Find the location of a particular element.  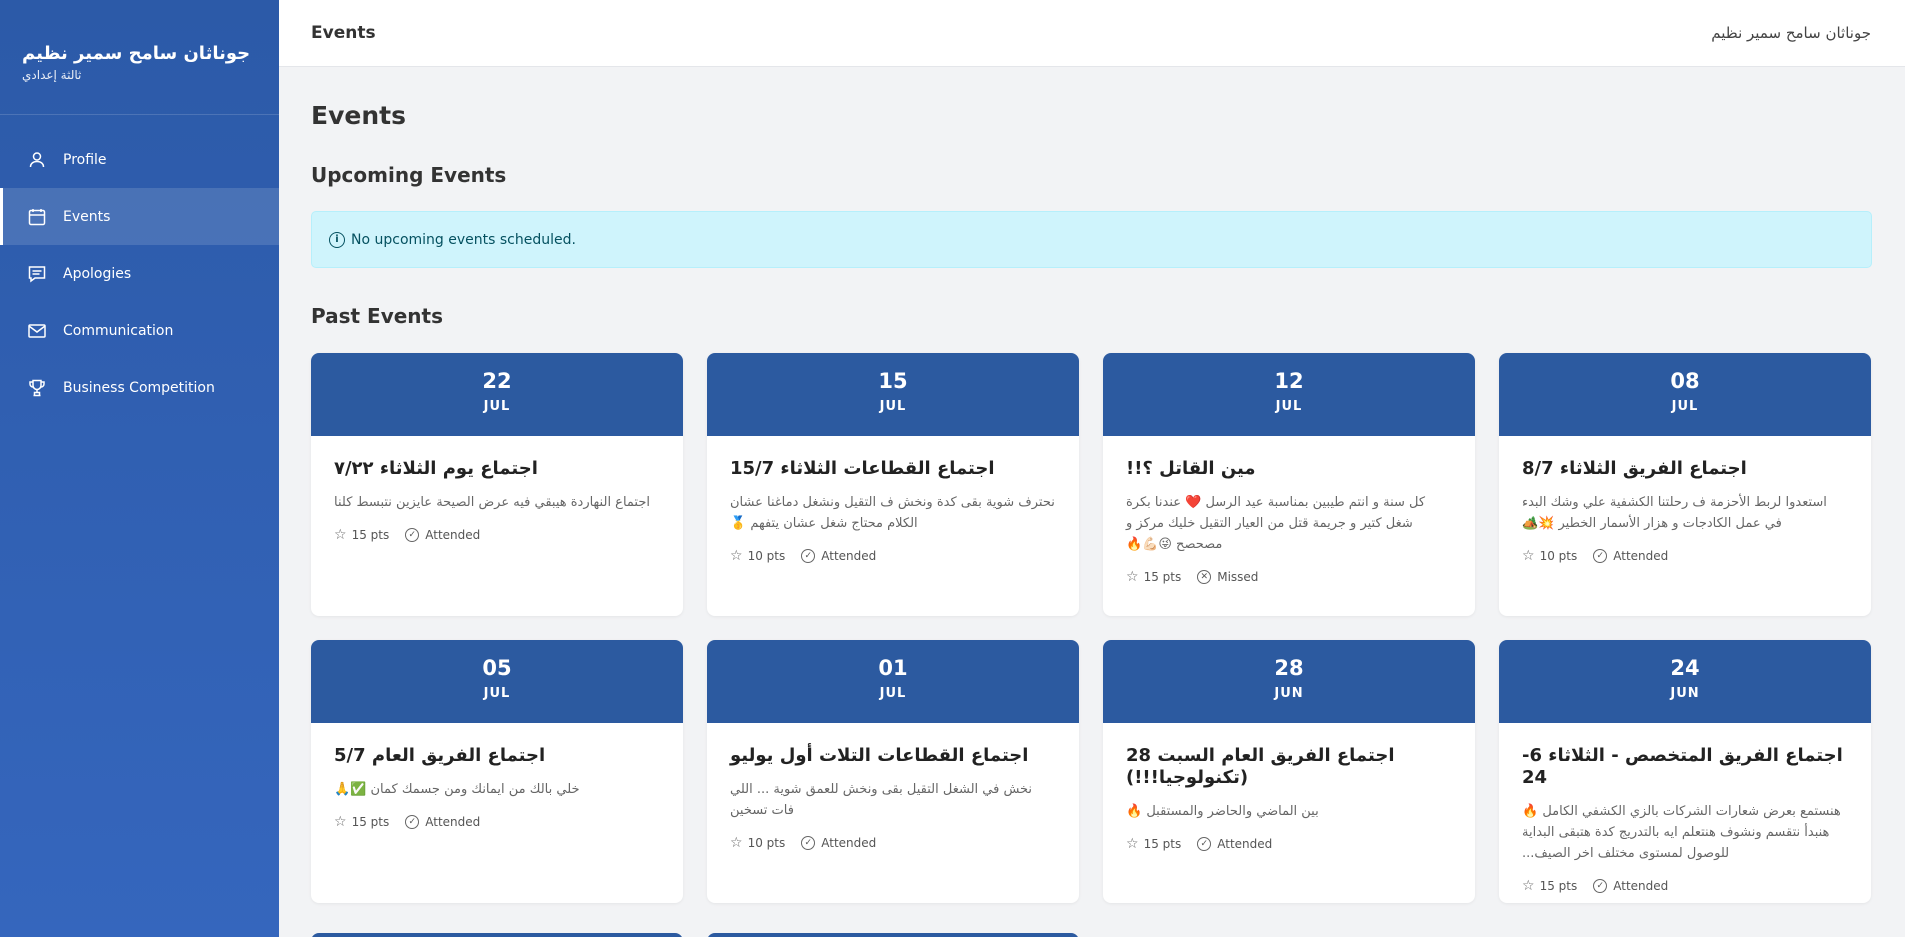

event-title: اجتماع القطاعات التلات أول يوليو is located at coordinates (879, 755).